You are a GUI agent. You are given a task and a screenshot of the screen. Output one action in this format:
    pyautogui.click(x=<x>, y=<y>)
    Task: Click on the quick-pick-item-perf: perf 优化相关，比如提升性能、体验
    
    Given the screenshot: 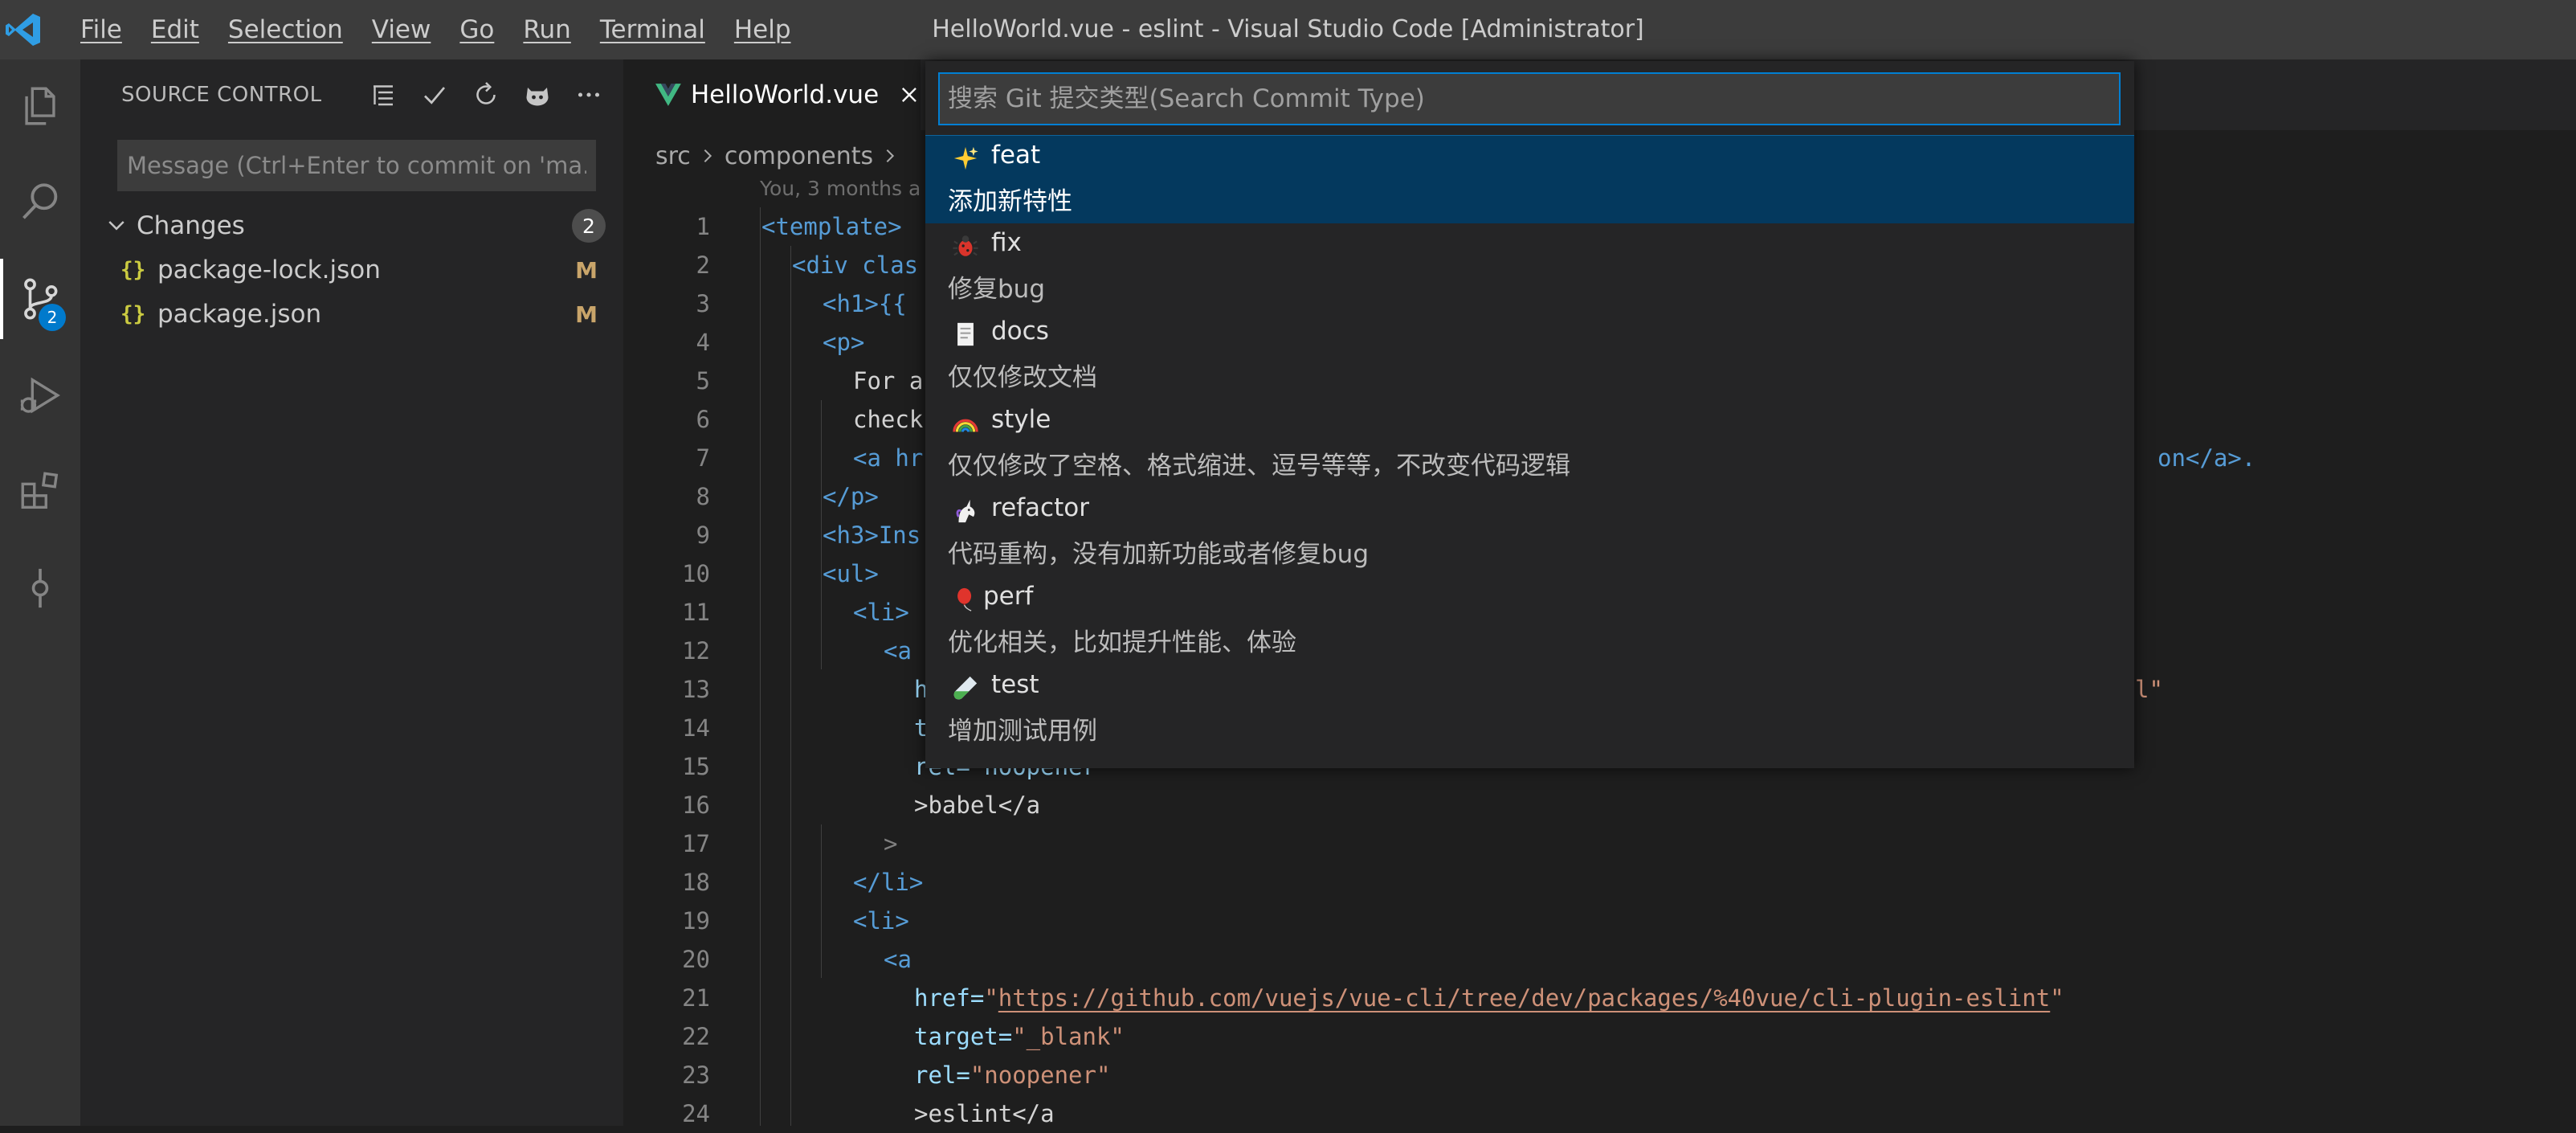 What is the action you would take?
    pyautogui.click(x=1529, y=621)
    